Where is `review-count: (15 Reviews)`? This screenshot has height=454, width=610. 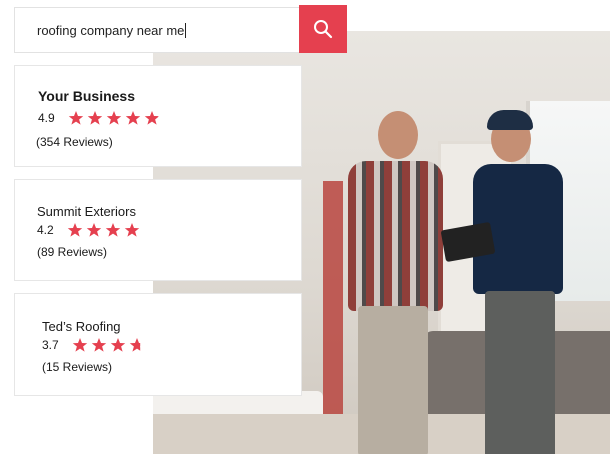
review-count: (15 Reviews) is located at coordinates (77, 367).